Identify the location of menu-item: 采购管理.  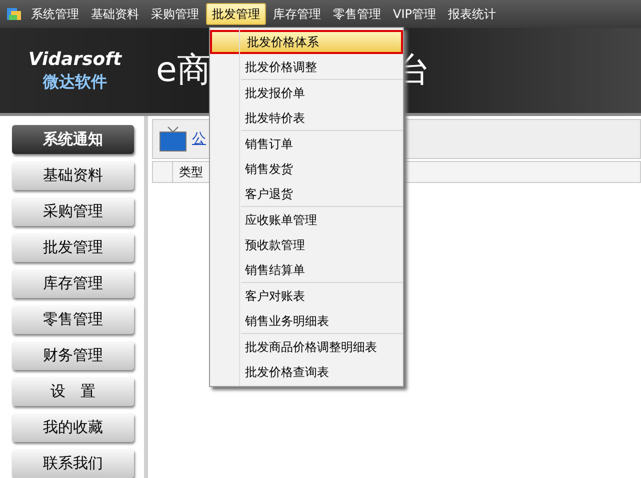
(175, 14).